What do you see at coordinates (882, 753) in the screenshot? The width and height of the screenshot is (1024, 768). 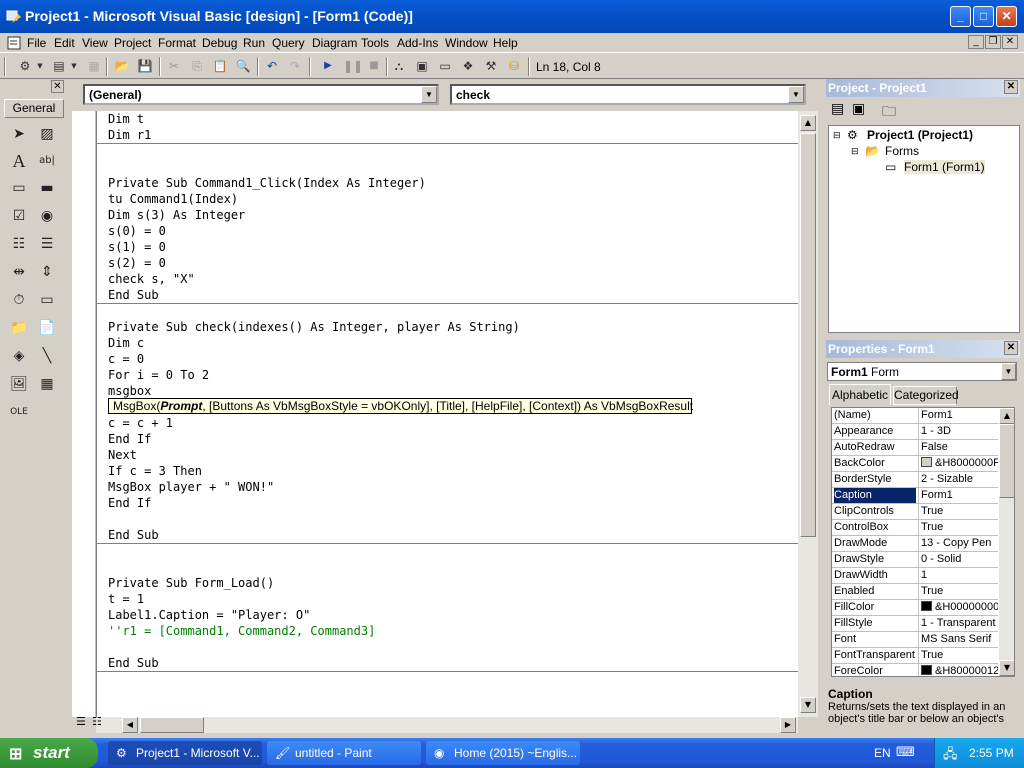 I see `language-indicator: EN` at bounding box center [882, 753].